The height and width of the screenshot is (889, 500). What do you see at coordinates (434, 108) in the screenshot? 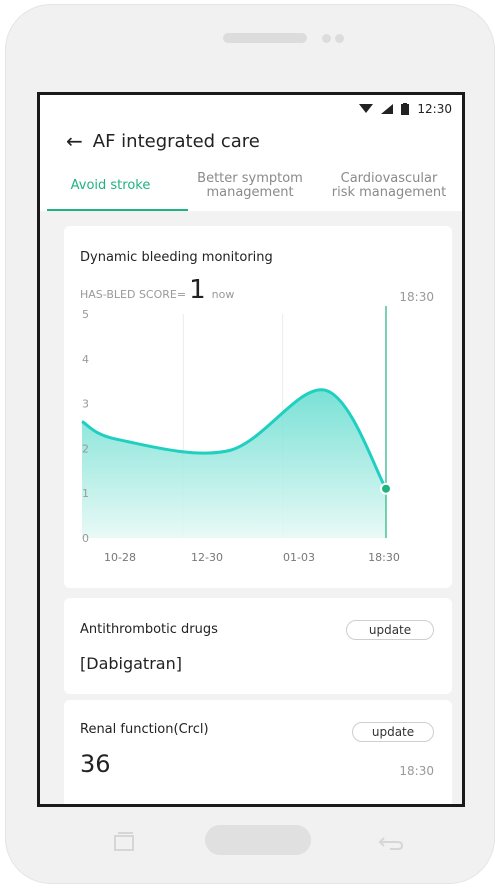
I see `status-time: 12:30` at bounding box center [434, 108].